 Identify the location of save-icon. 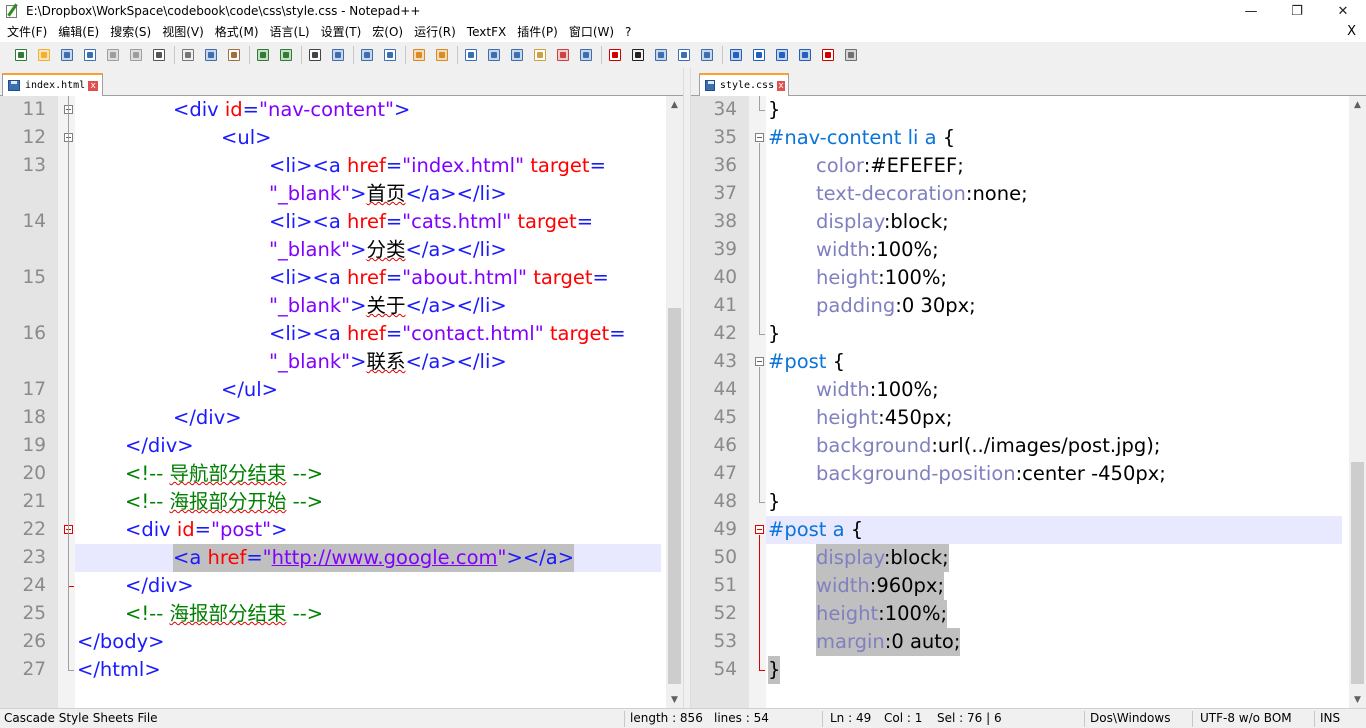
(67, 55).